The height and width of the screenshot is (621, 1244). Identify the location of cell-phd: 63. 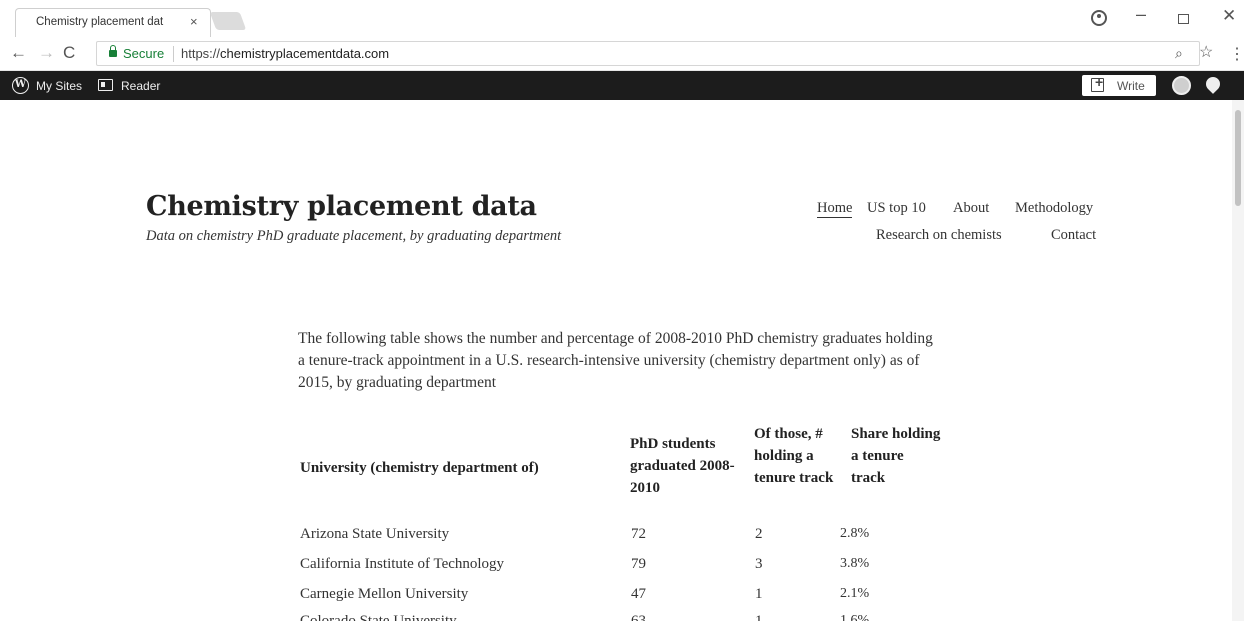
(638, 617).